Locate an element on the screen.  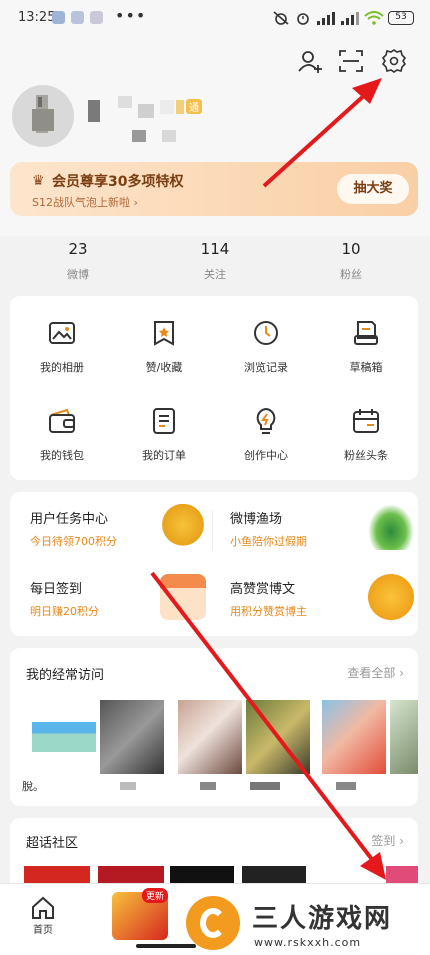
stats-row: 23 微博 114 关注 10 粉丝 is located at coordinates (215, 265).